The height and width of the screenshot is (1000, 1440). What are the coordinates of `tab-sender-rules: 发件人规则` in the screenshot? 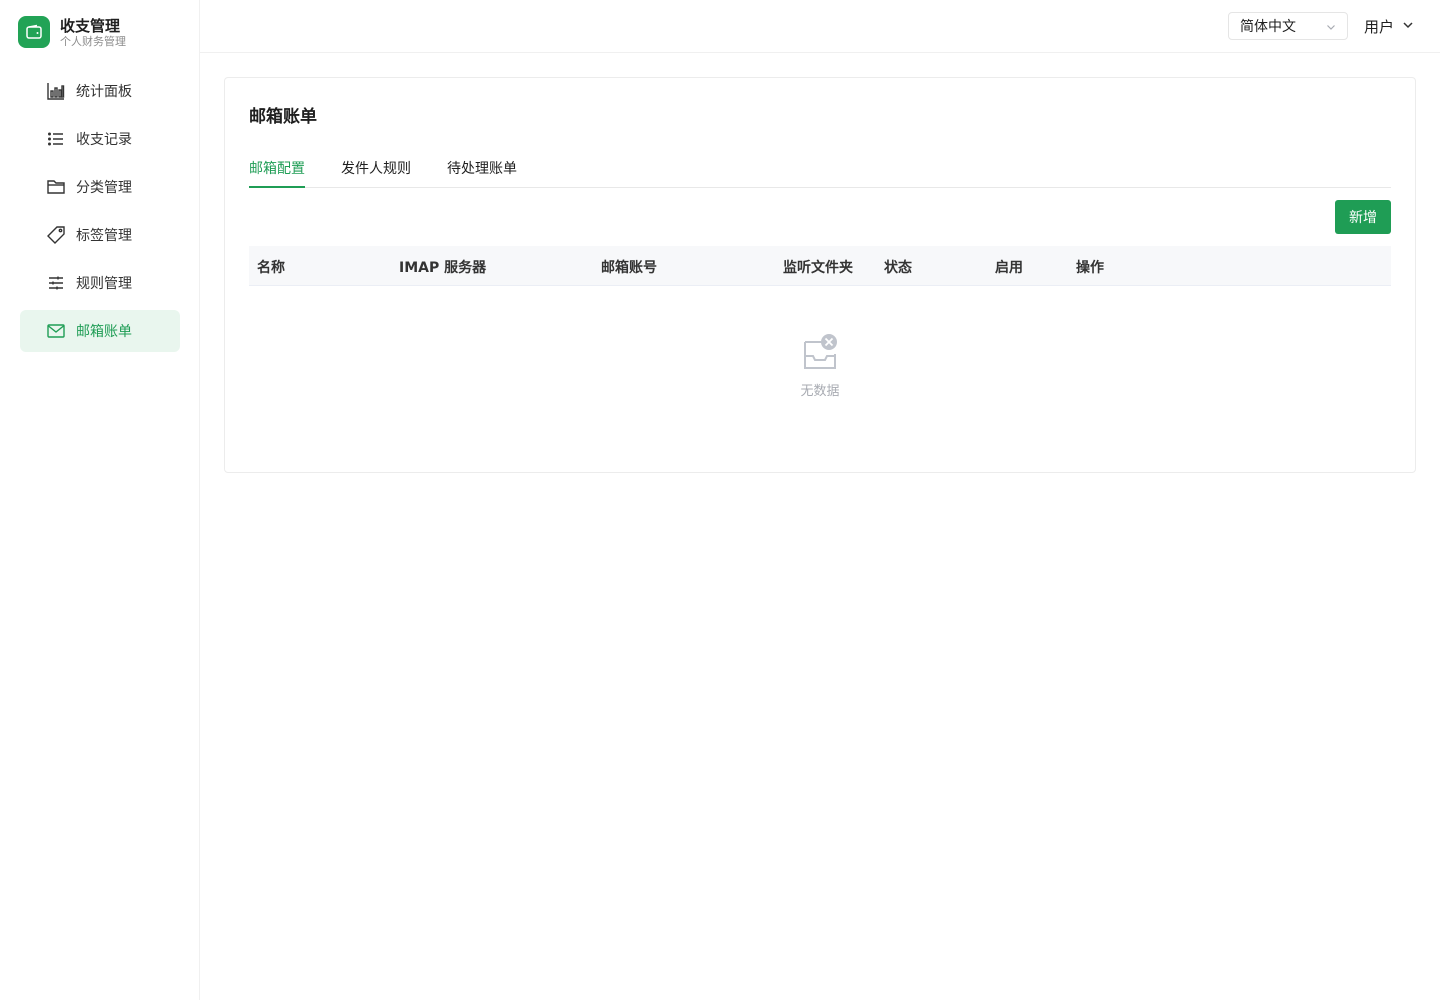 It's located at (376, 173).